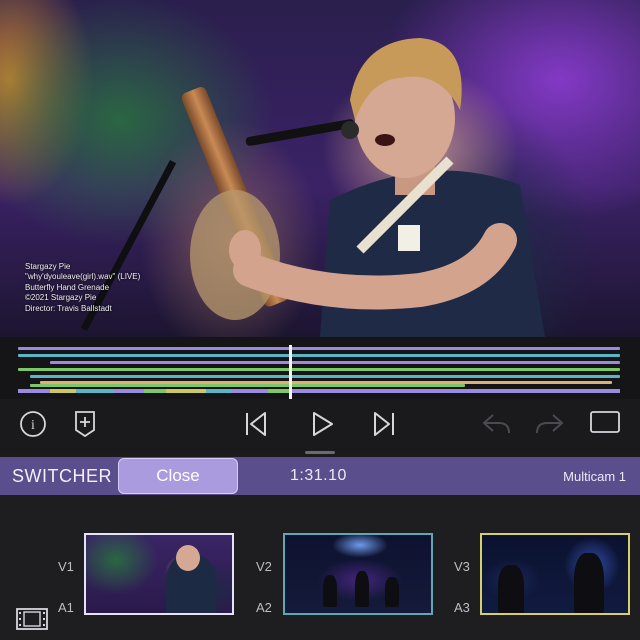  What do you see at coordinates (66, 607) in the screenshot?
I see `angle-1-audio-label: A1` at bounding box center [66, 607].